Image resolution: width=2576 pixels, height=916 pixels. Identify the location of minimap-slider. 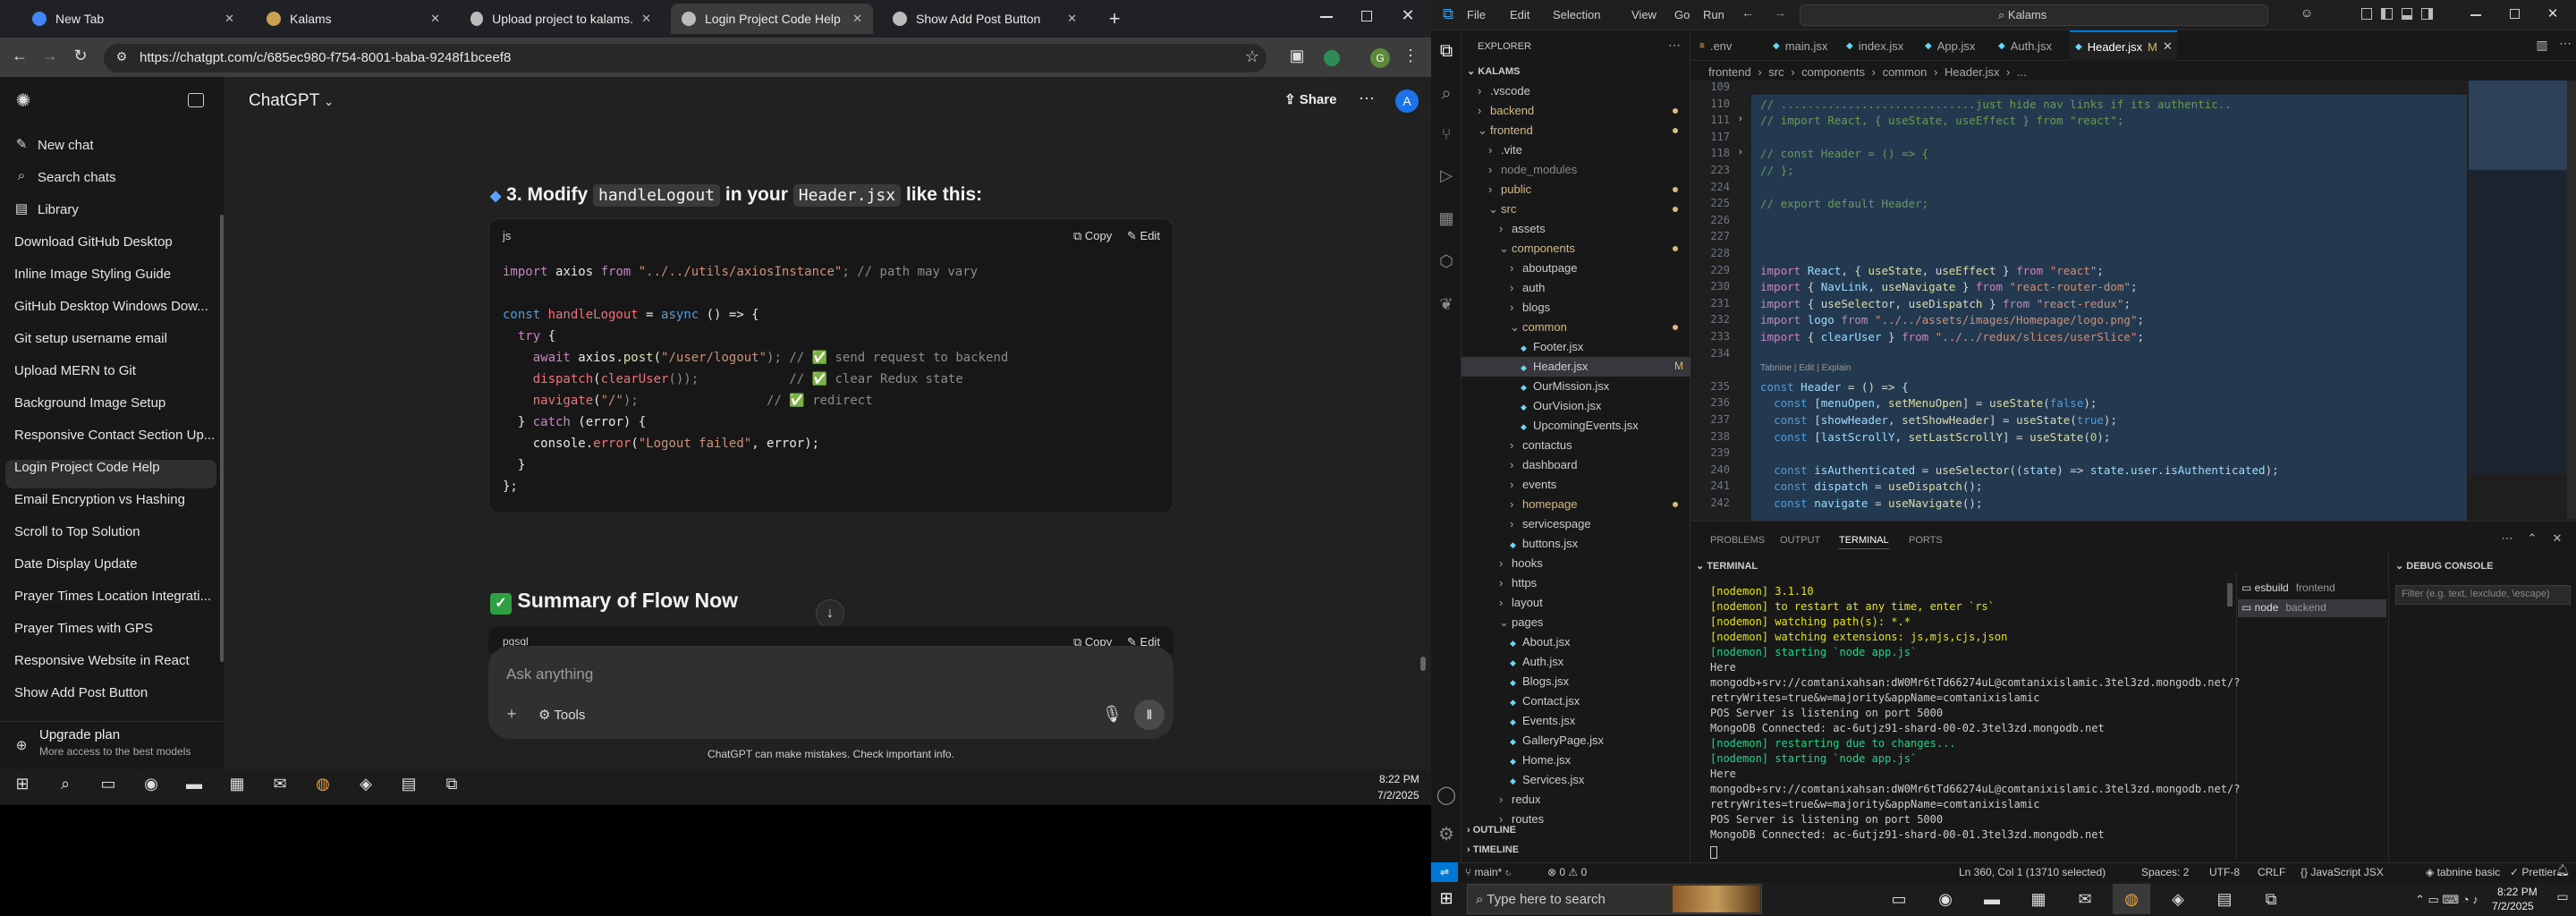
(2518, 125).